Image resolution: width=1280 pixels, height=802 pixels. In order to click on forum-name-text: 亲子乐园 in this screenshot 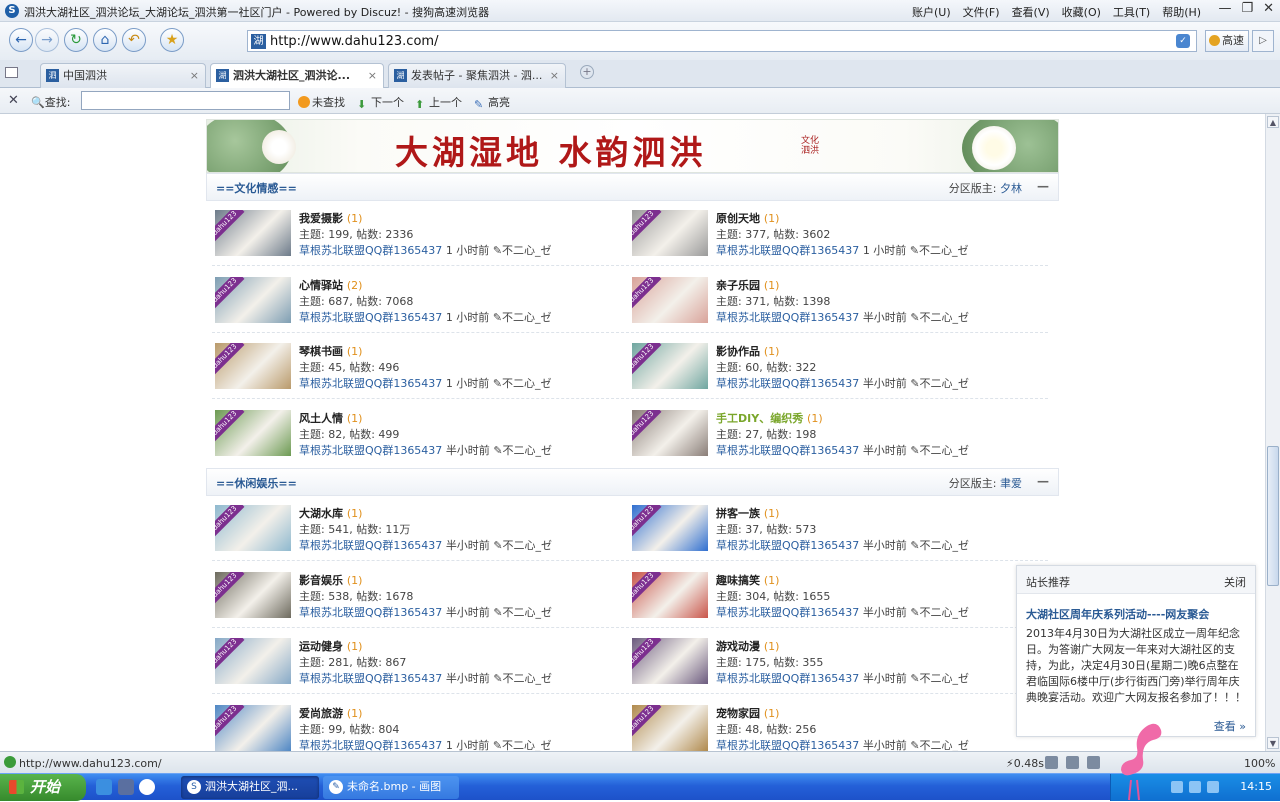, I will do `click(738, 285)`.